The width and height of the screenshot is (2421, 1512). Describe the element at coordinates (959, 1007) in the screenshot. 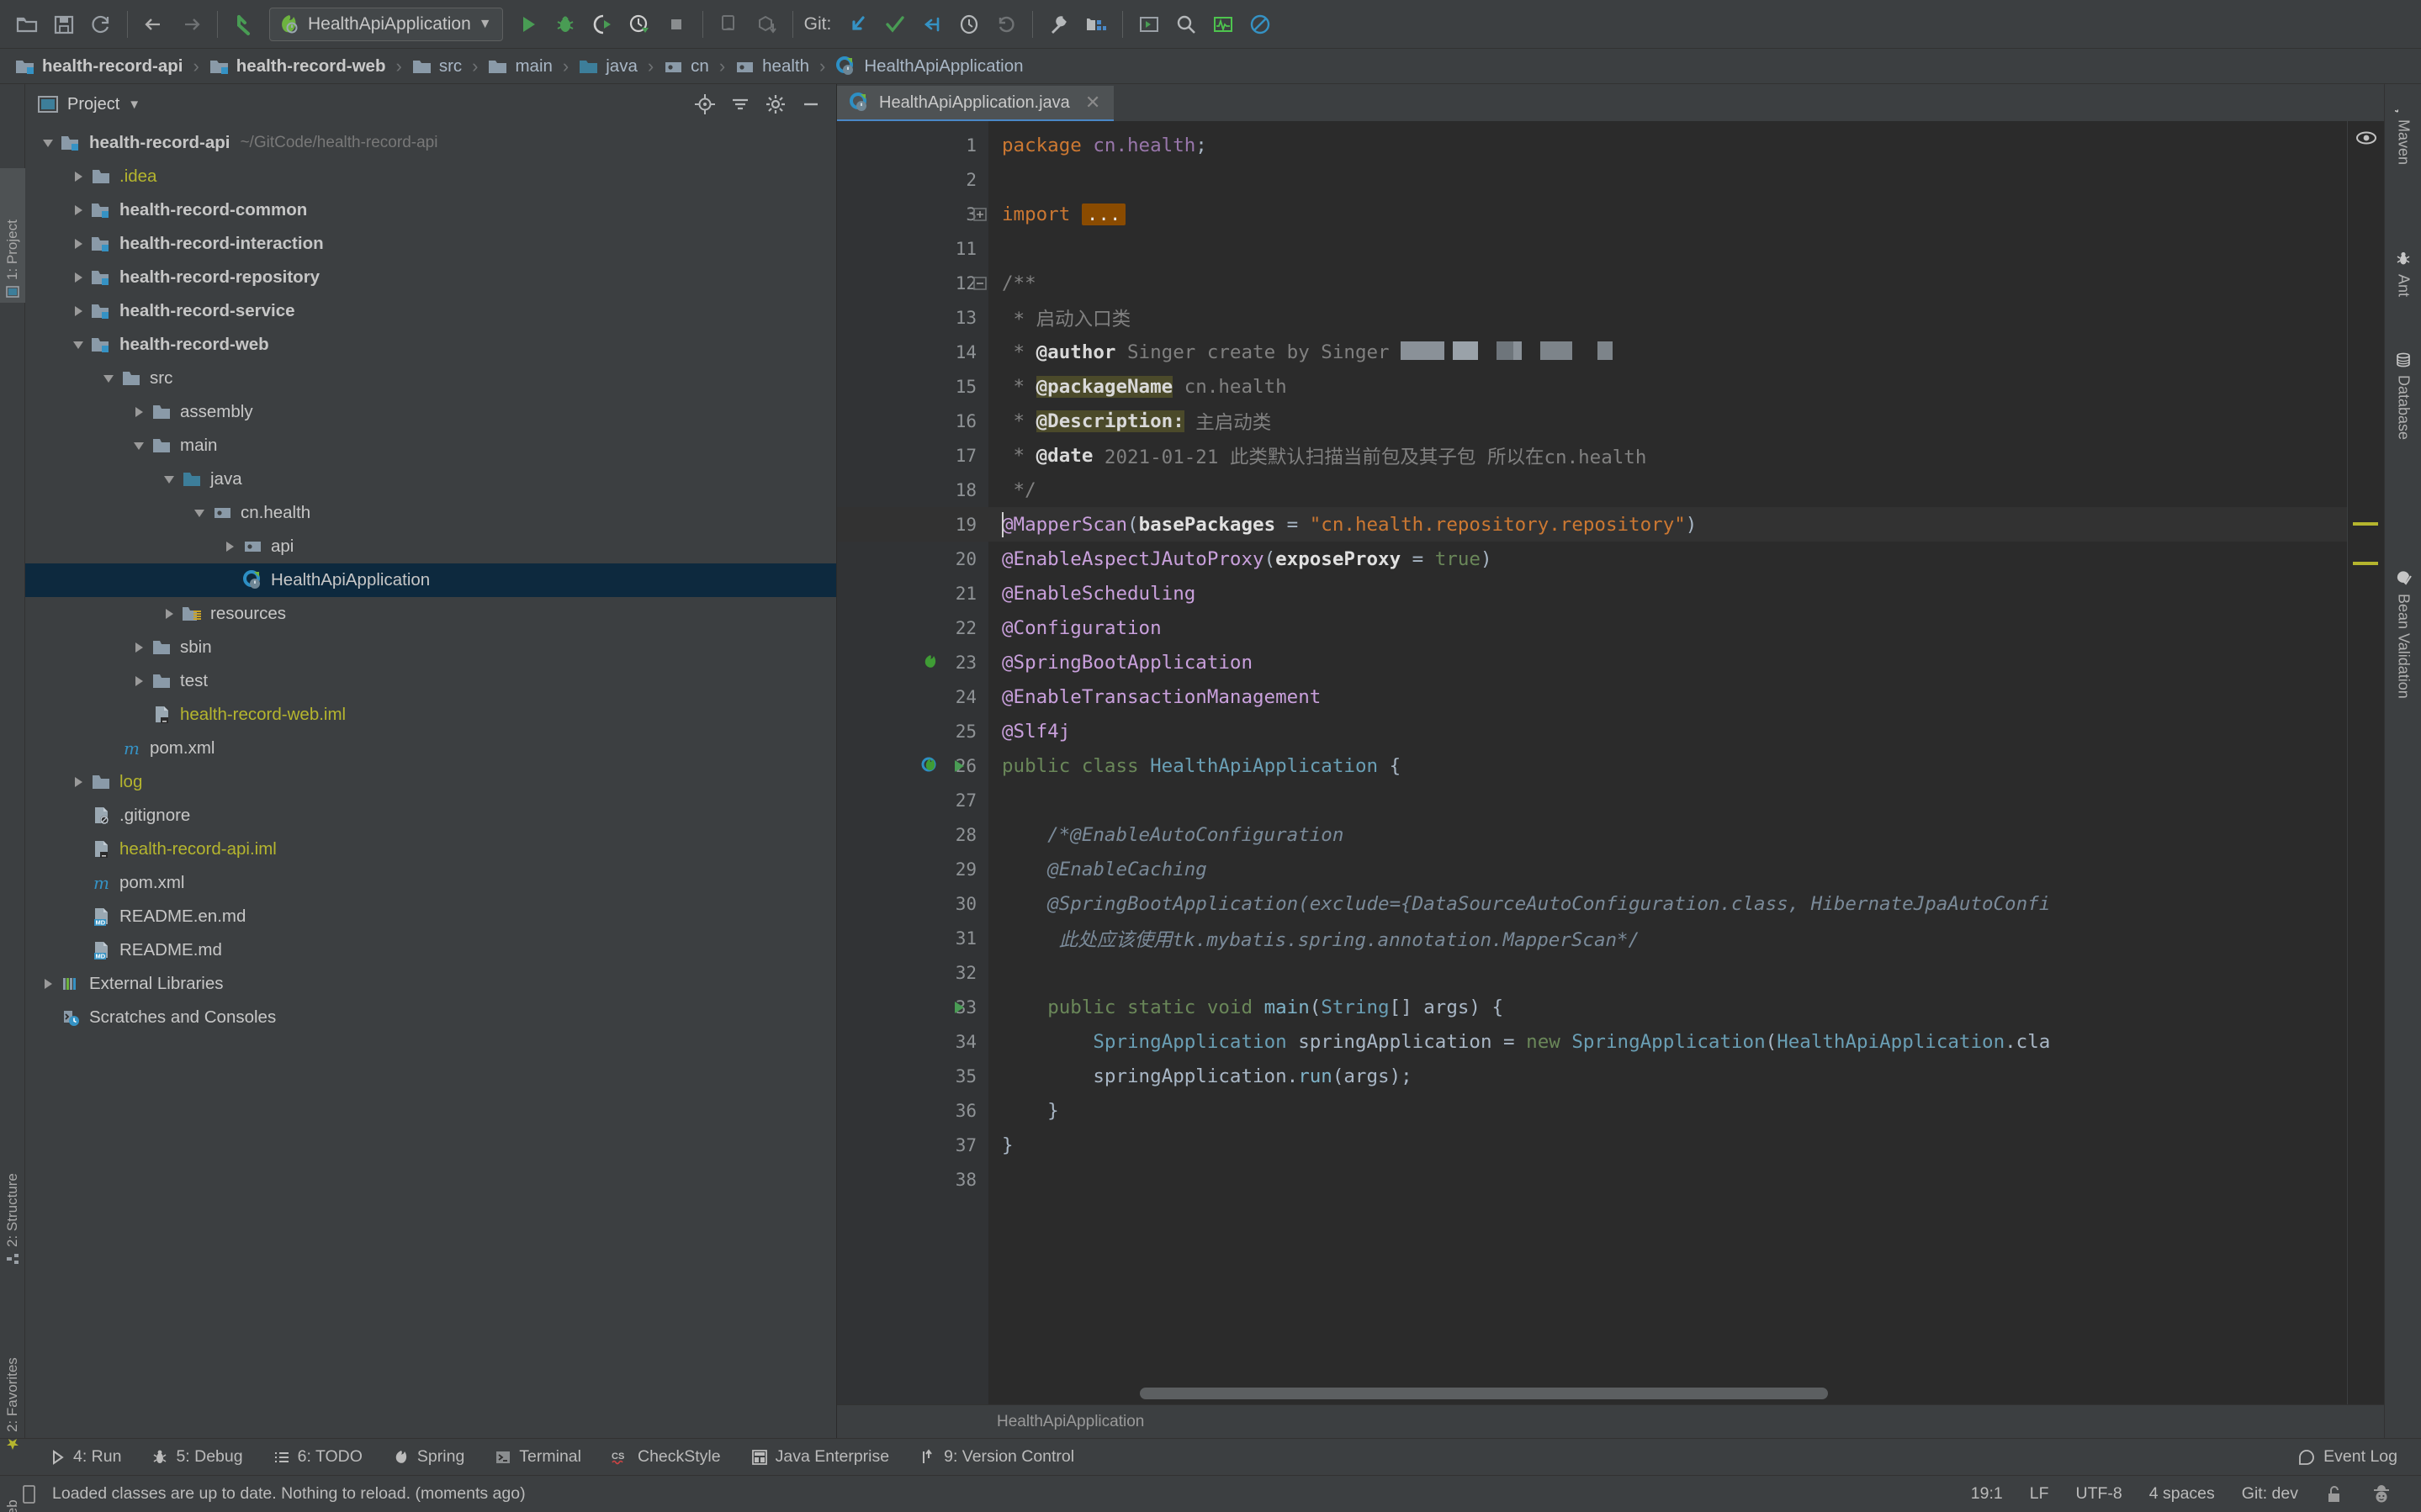

I see `run-gutter-icon` at that location.